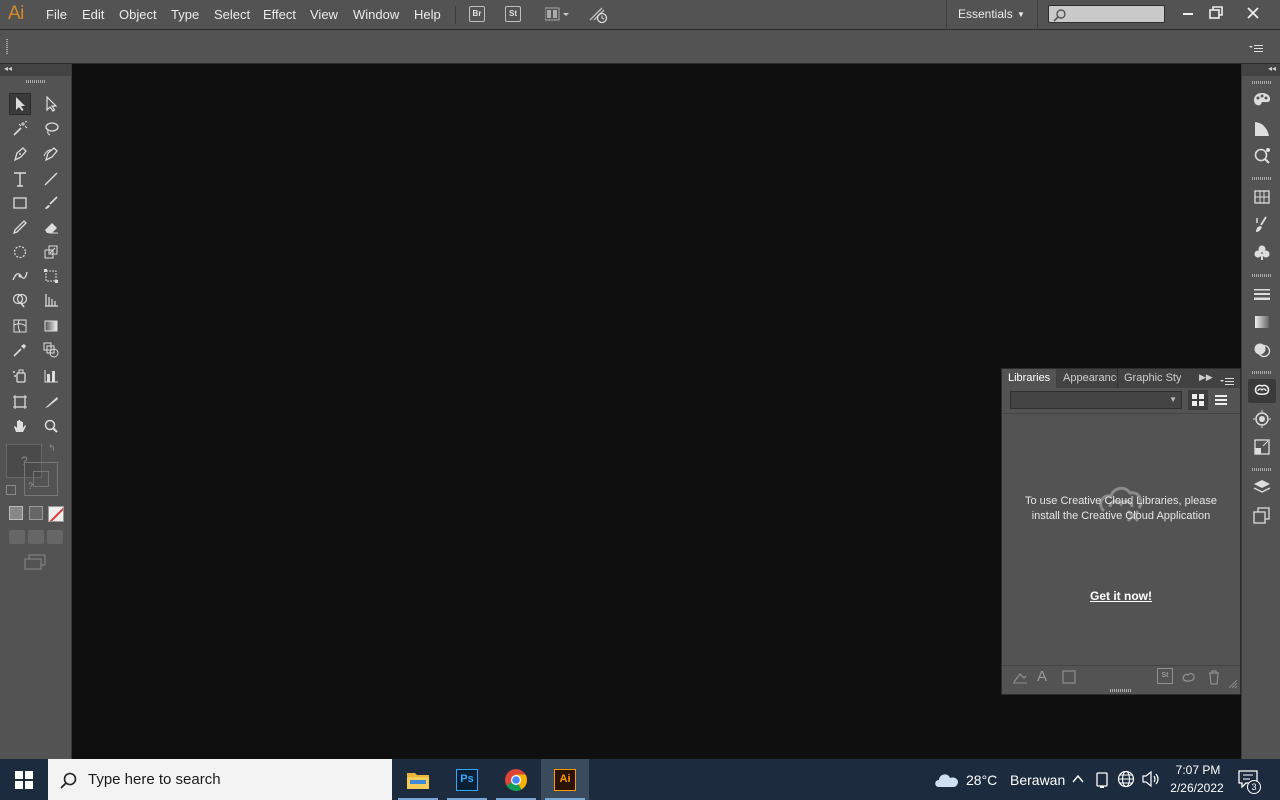 This screenshot has height=800, width=1280. What do you see at coordinates (477, 14) in the screenshot?
I see `bridge-button: Br` at bounding box center [477, 14].